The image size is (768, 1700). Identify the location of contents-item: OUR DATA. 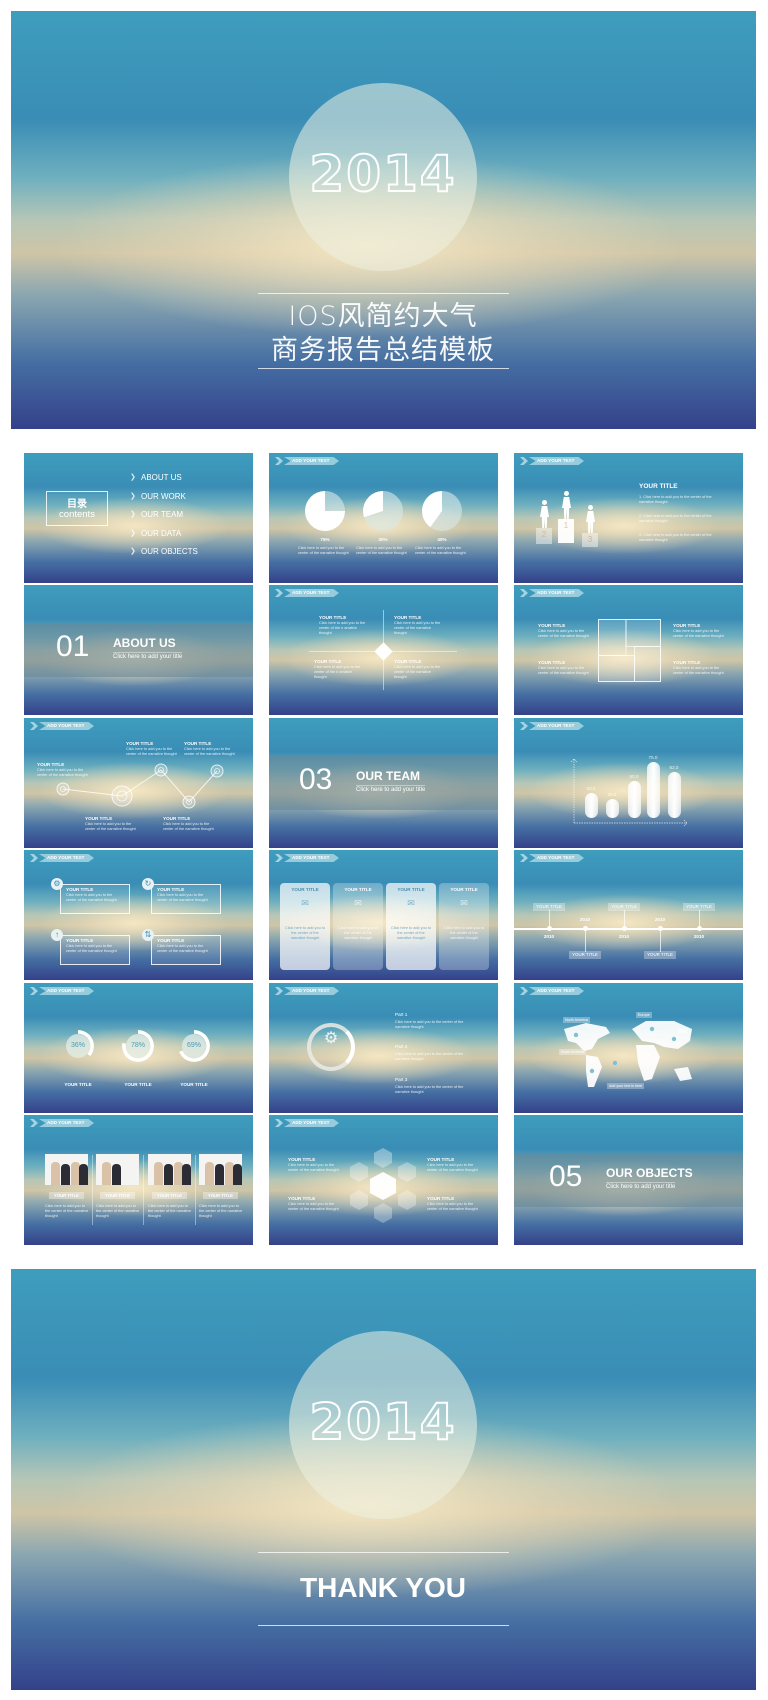
(161, 533).